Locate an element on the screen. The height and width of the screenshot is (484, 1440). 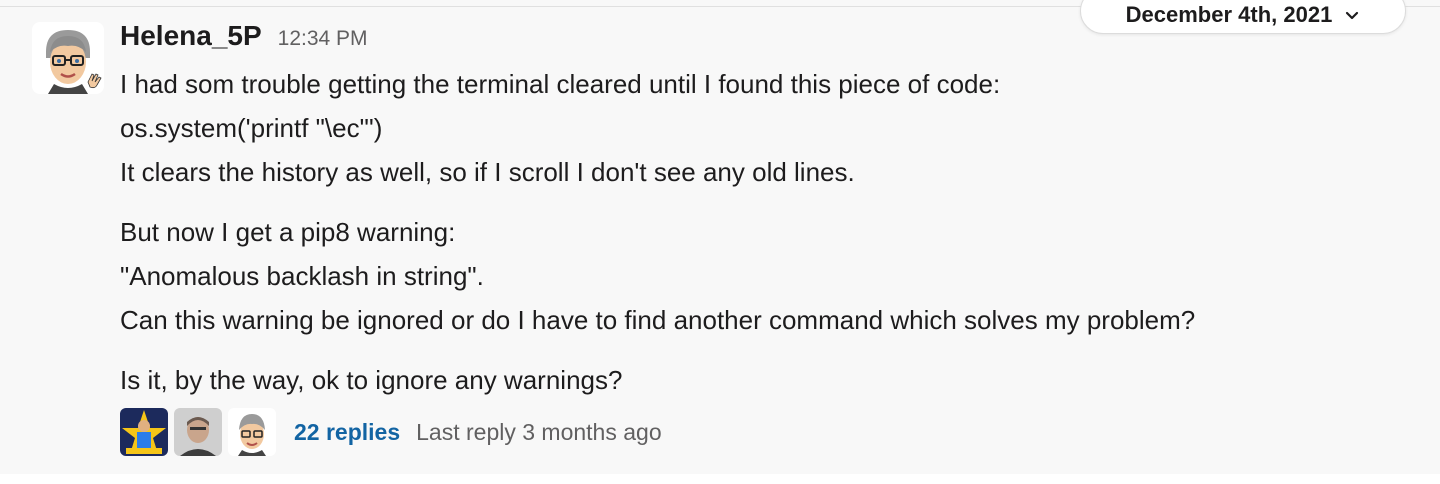
author-name: Helena_5P is located at coordinates (191, 36).